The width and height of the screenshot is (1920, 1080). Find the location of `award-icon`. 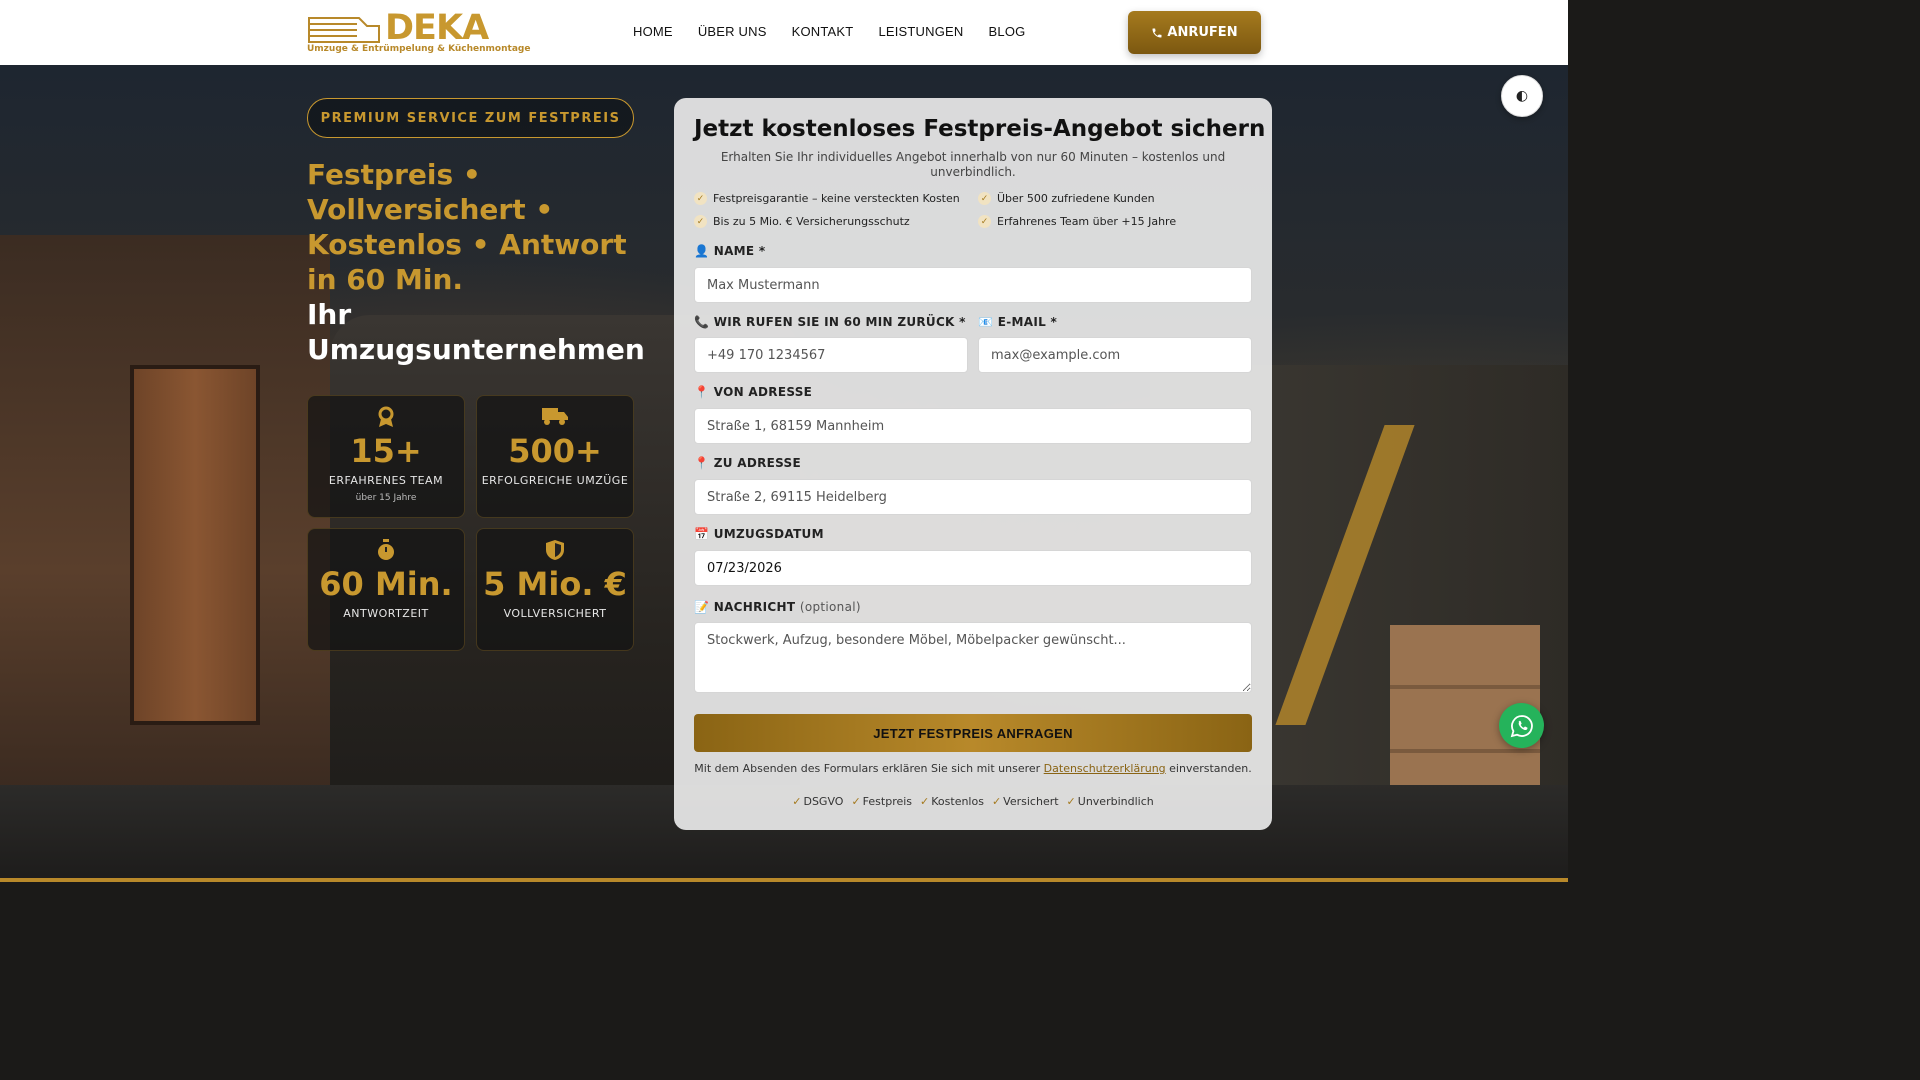

award-icon is located at coordinates (386, 416).